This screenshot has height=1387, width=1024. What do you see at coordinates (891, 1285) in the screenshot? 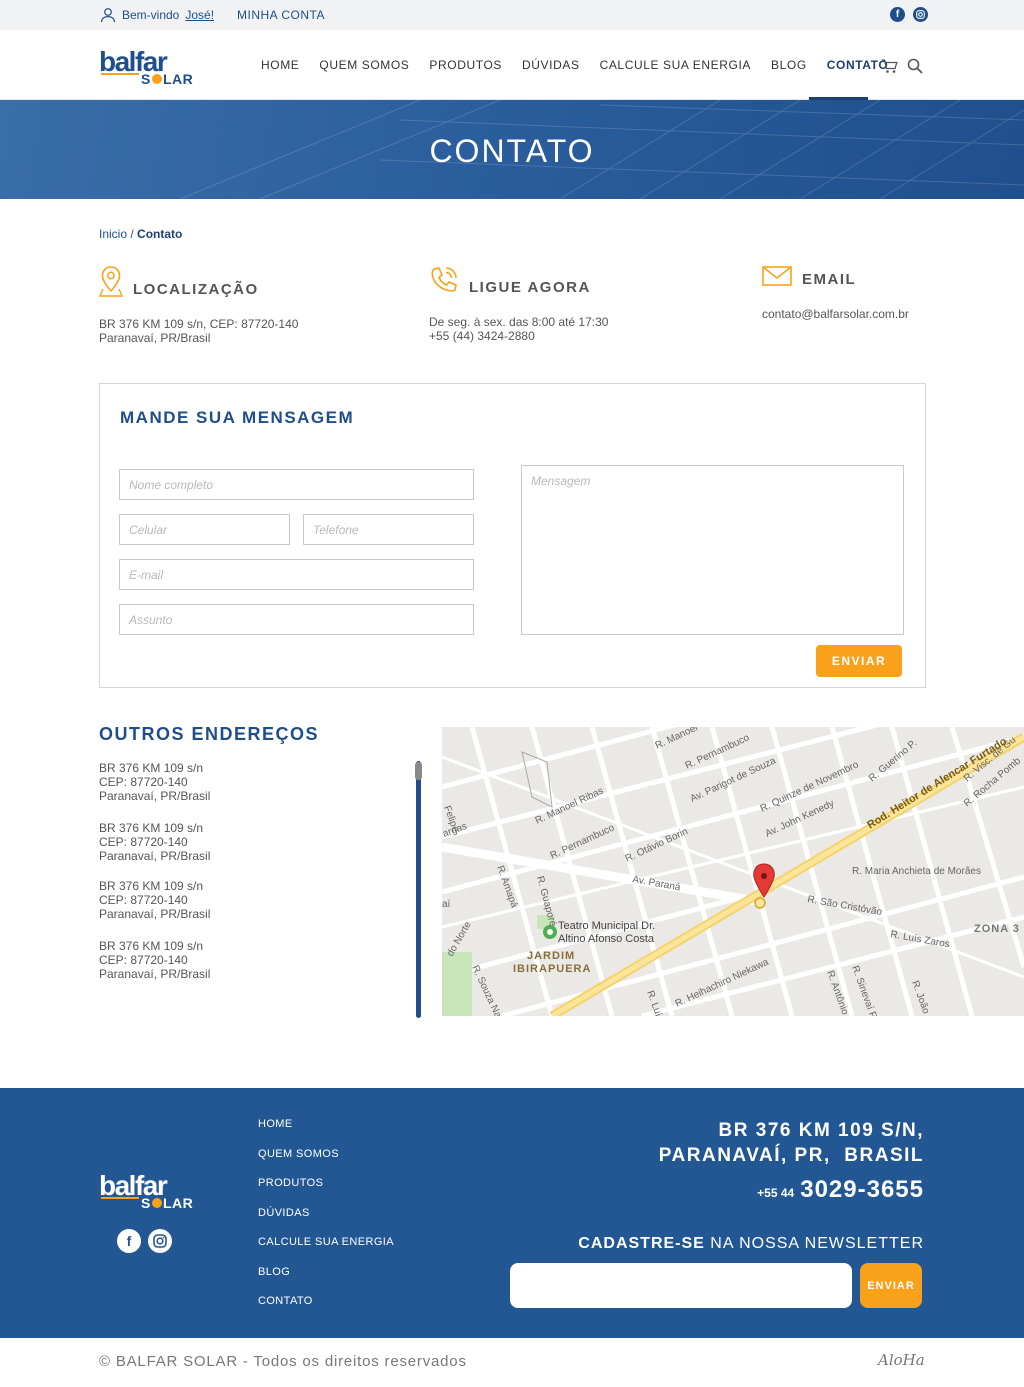
I see `newsletter-submit-button: ENVIAR` at bounding box center [891, 1285].